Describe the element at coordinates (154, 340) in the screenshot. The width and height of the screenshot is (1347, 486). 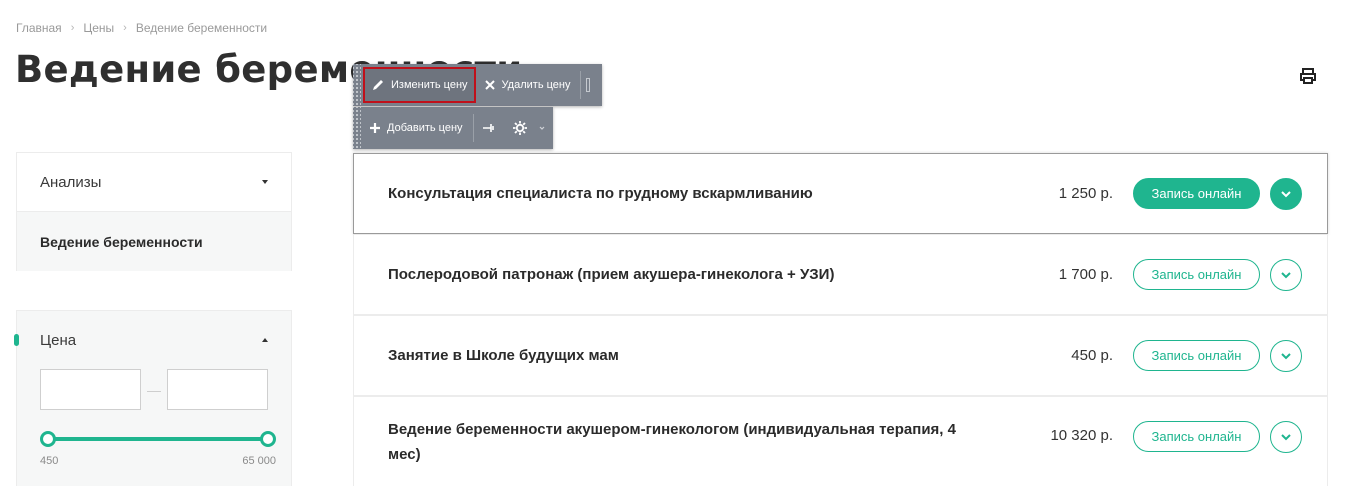
I see `price-filter-header: Цена` at that location.